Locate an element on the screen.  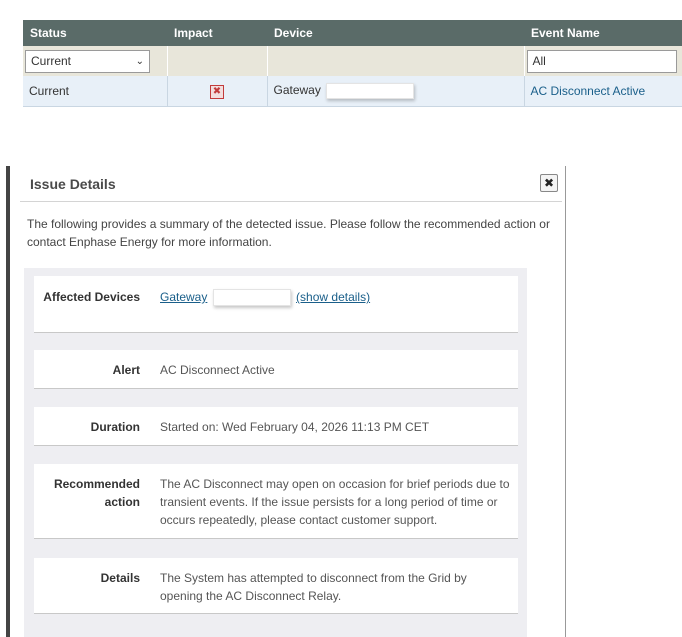
chevron-down-icon: ⌄ is located at coordinates (139, 61).